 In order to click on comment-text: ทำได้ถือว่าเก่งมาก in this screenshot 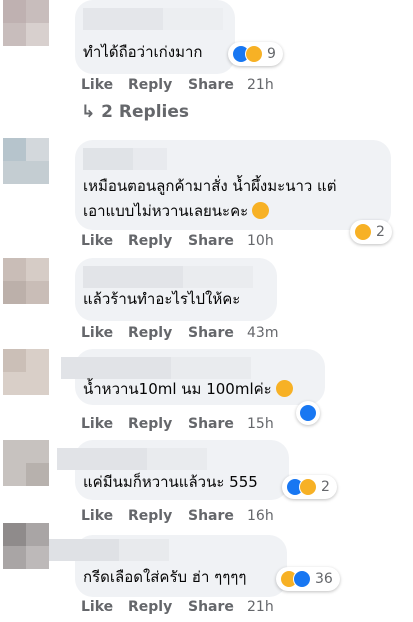, I will do `click(143, 52)`.